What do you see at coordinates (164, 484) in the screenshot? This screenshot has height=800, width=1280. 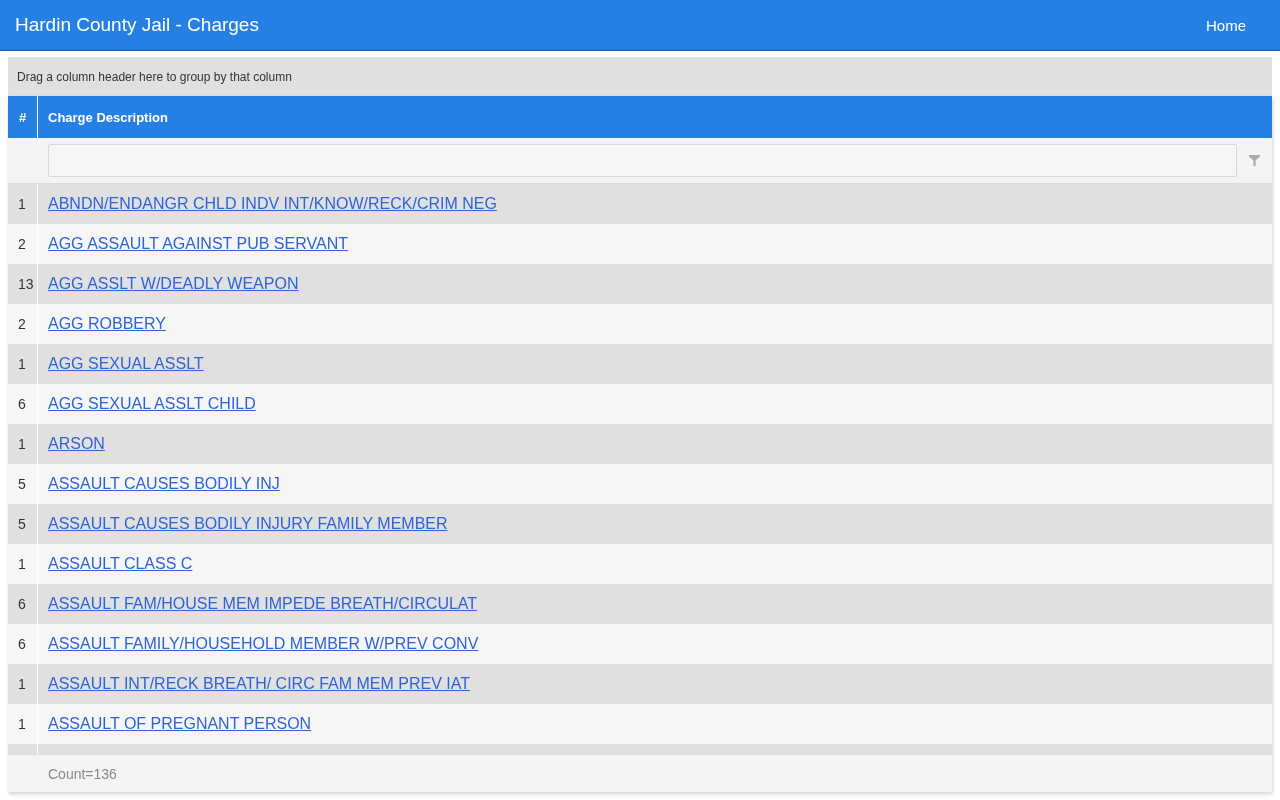 I see `charge-link: ASSAULT CAUSES BODILY INJ` at bounding box center [164, 484].